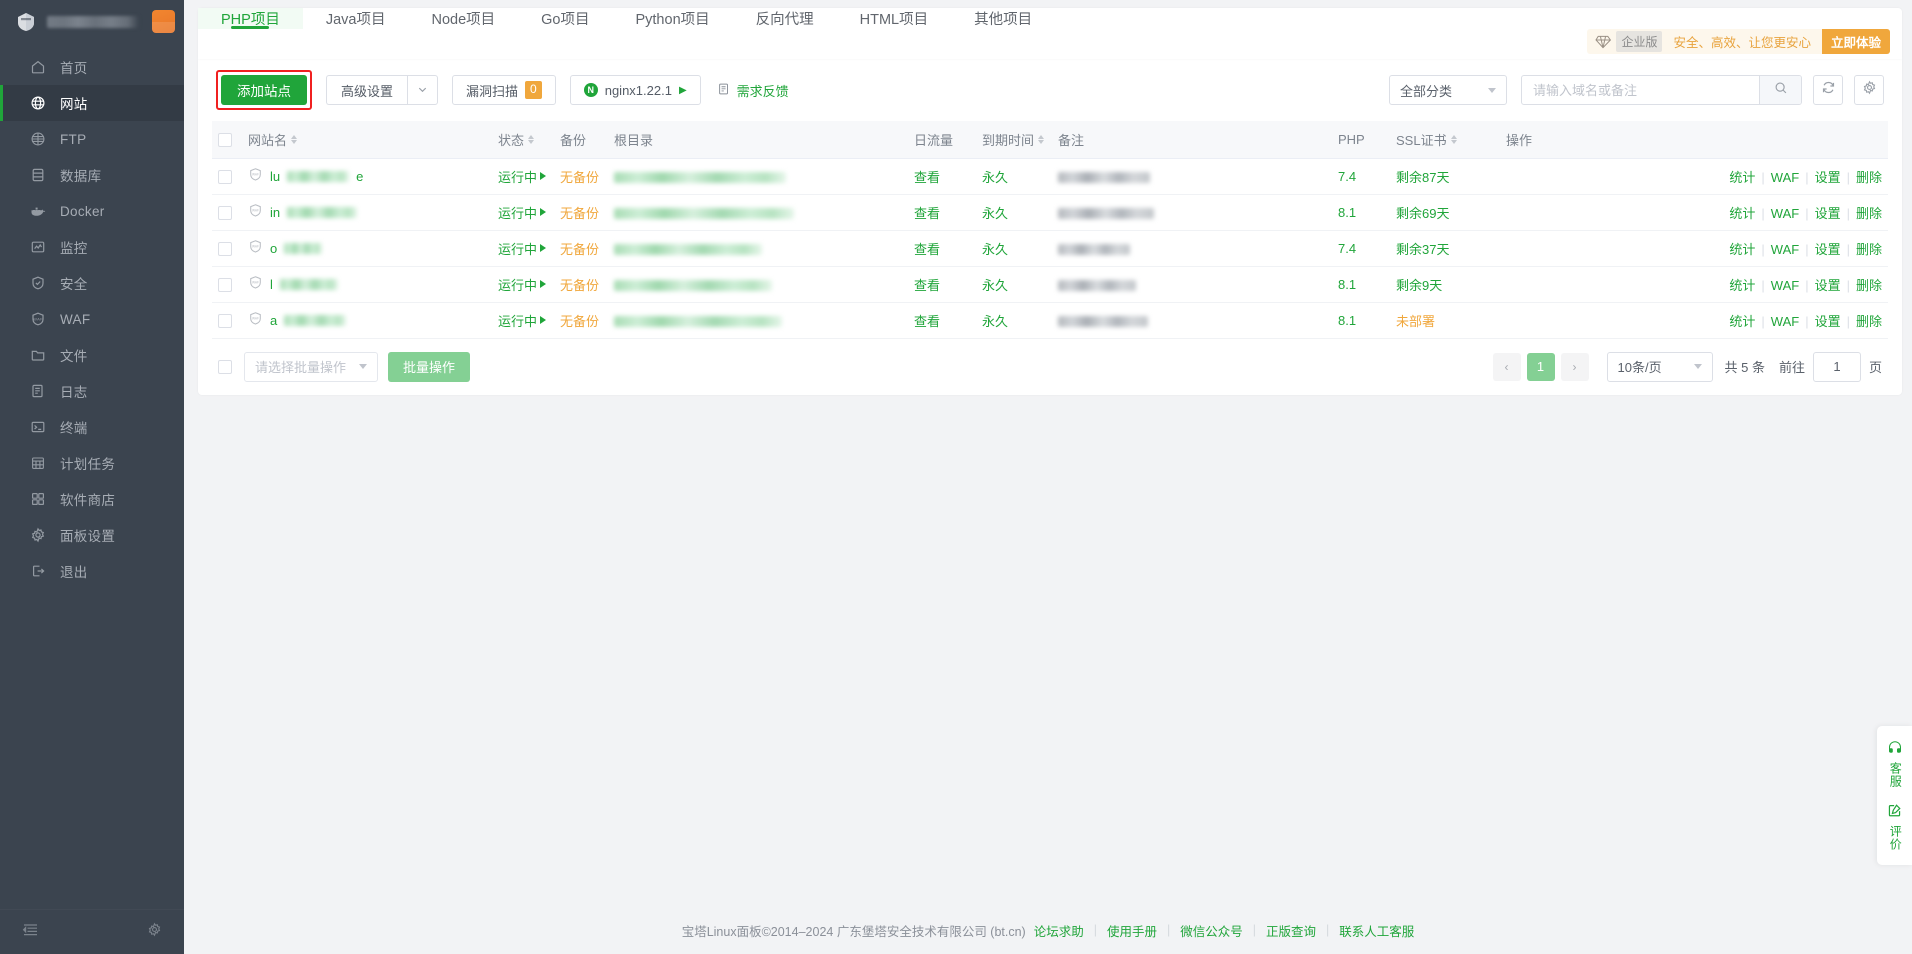  Describe the element at coordinates (92, 319) in the screenshot. I see `sidebar-item-waf: WAF WAF` at that location.